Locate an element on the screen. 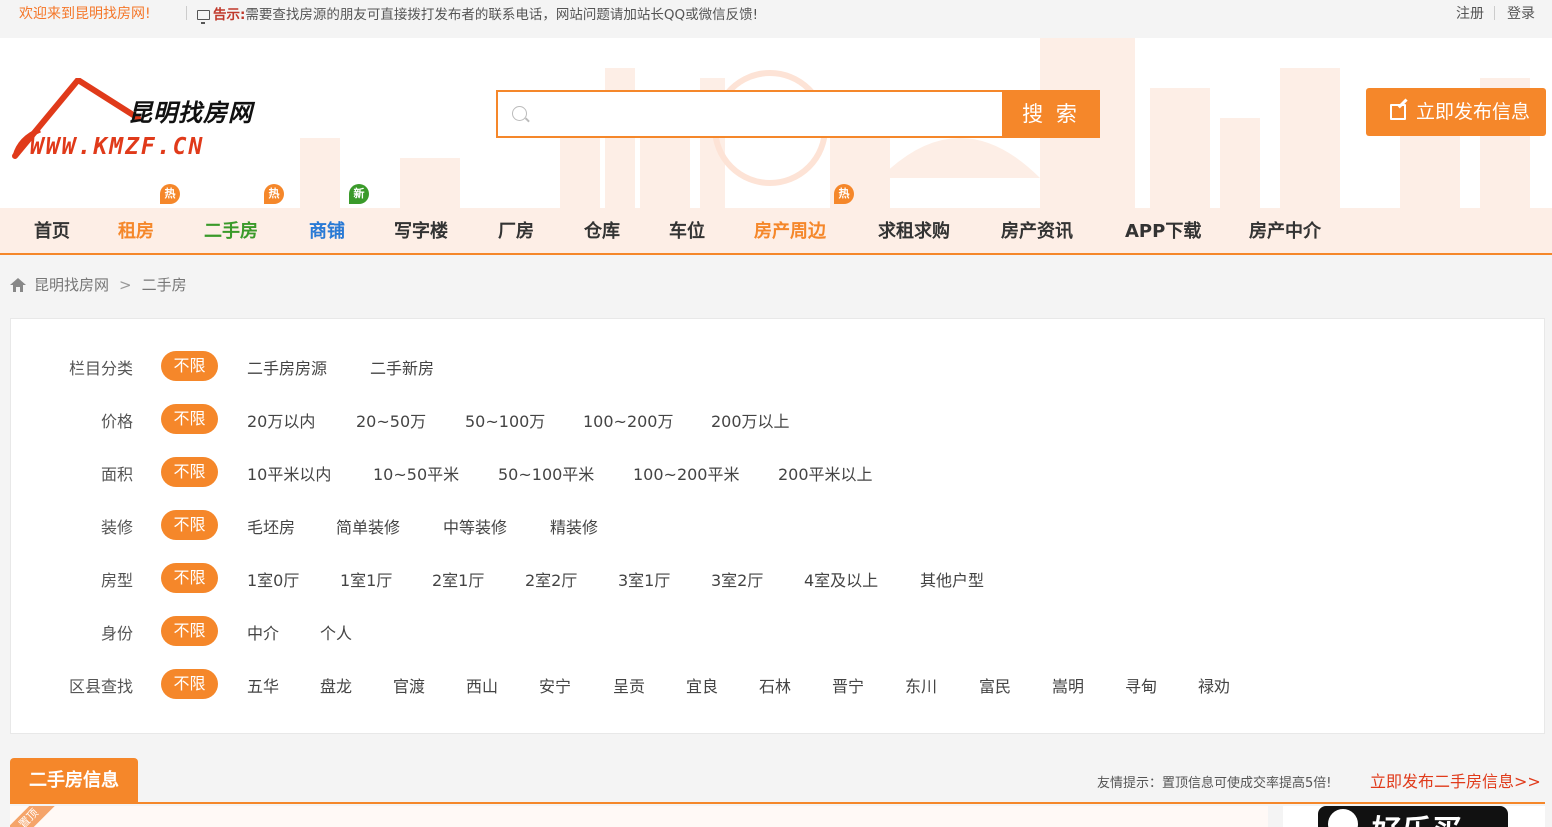 The height and width of the screenshot is (827, 1552). breadcrumb-home: 昆明找房网 is located at coordinates (71, 285).